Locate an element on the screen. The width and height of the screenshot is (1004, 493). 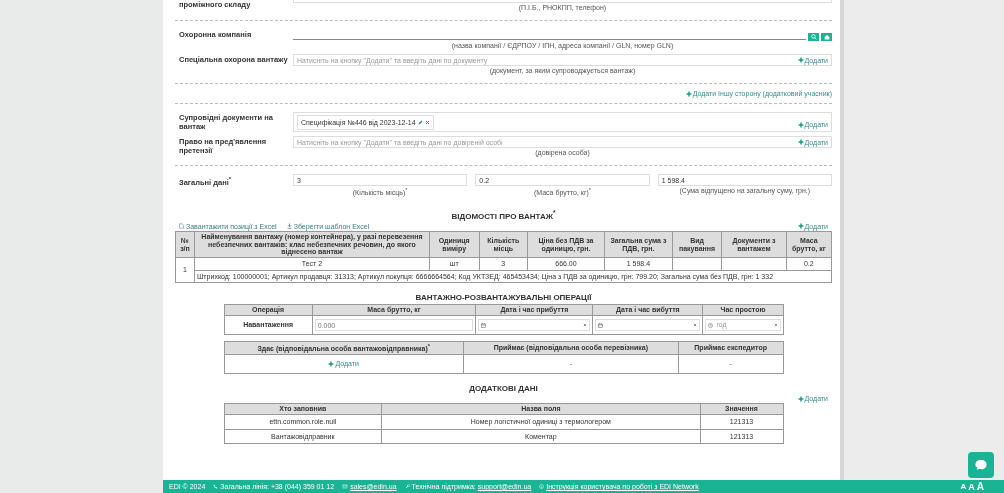
search-button is located at coordinates (813, 37).